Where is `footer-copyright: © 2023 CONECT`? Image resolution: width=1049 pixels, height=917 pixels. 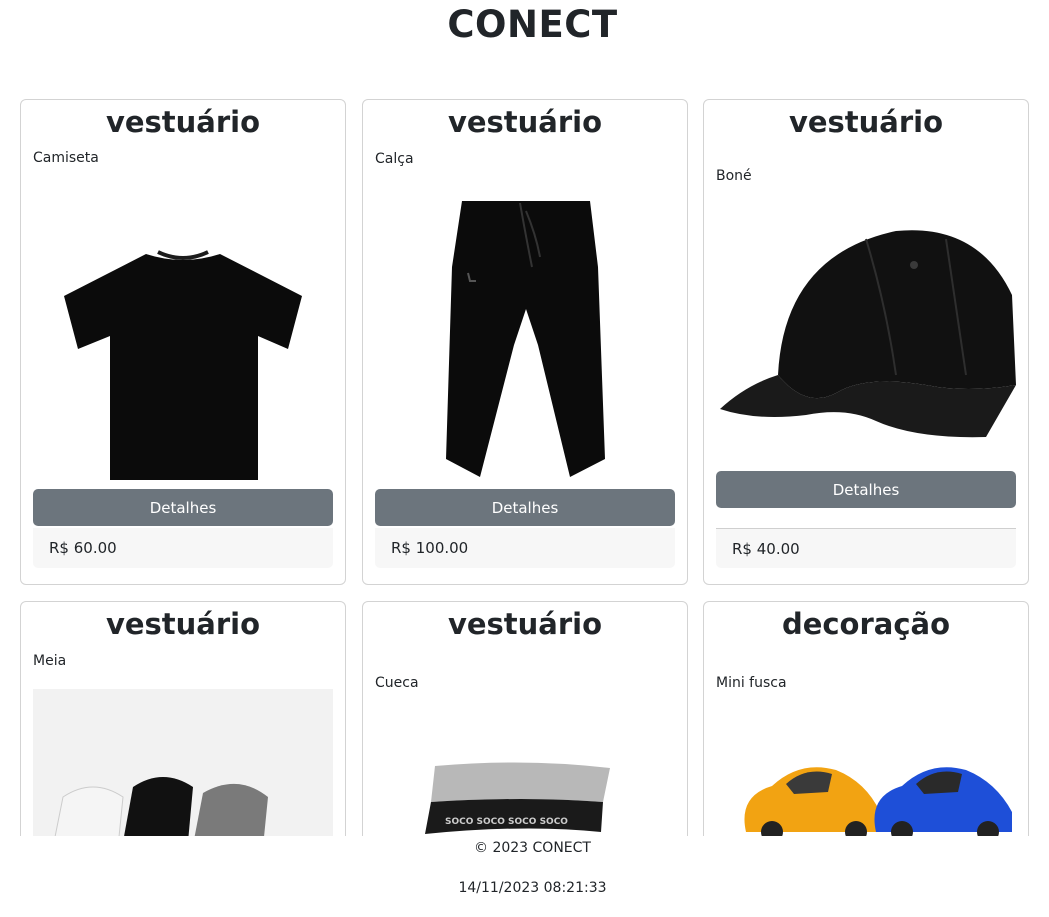
footer-copyright: © 2023 CONECT is located at coordinates (532, 848).